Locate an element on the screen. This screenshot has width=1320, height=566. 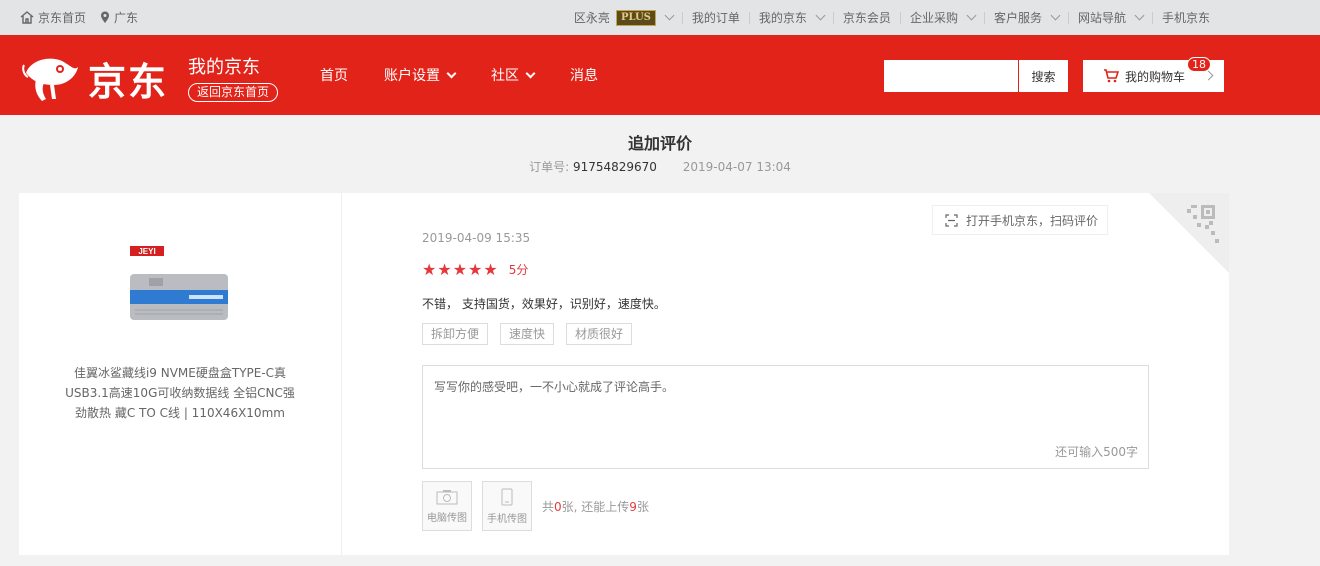
phone-icon is located at coordinates (507, 496).